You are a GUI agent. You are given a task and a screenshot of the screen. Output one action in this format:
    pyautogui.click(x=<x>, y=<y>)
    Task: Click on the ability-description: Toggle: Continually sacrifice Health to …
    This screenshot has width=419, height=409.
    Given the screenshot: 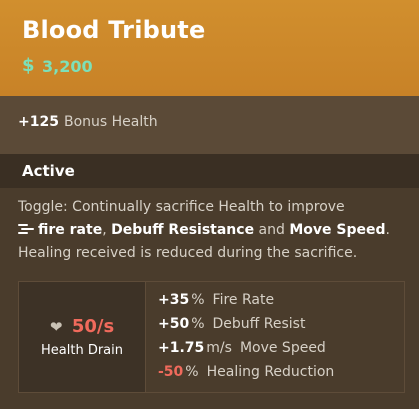 What is the action you would take?
    pyautogui.click(x=204, y=230)
    